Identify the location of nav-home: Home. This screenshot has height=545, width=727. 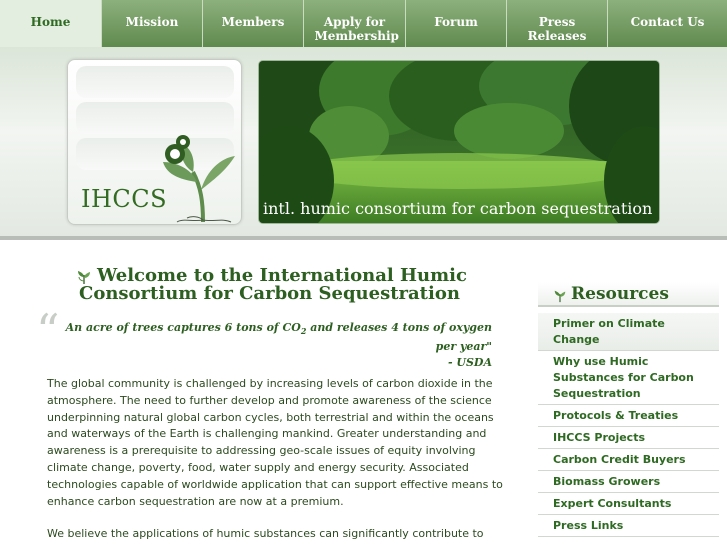
(51, 23).